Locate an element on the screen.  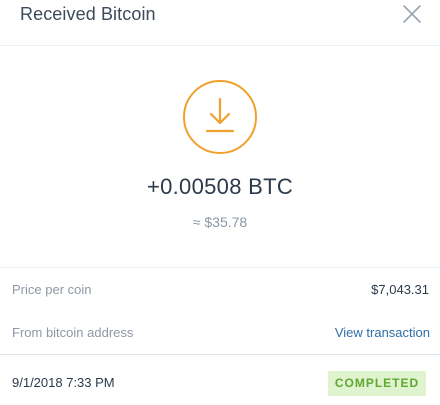
download-icon is located at coordinates (220, 117).